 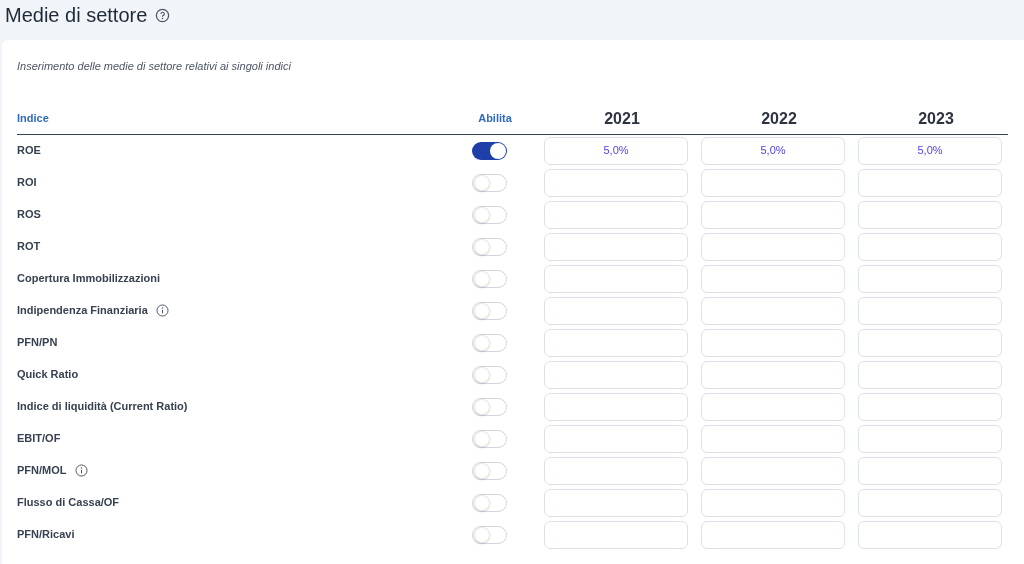 What do you see at coordinates (48, 375) in the screenshot?
I see `index-label: Quick Ratio` at bounding box center [48, 375].